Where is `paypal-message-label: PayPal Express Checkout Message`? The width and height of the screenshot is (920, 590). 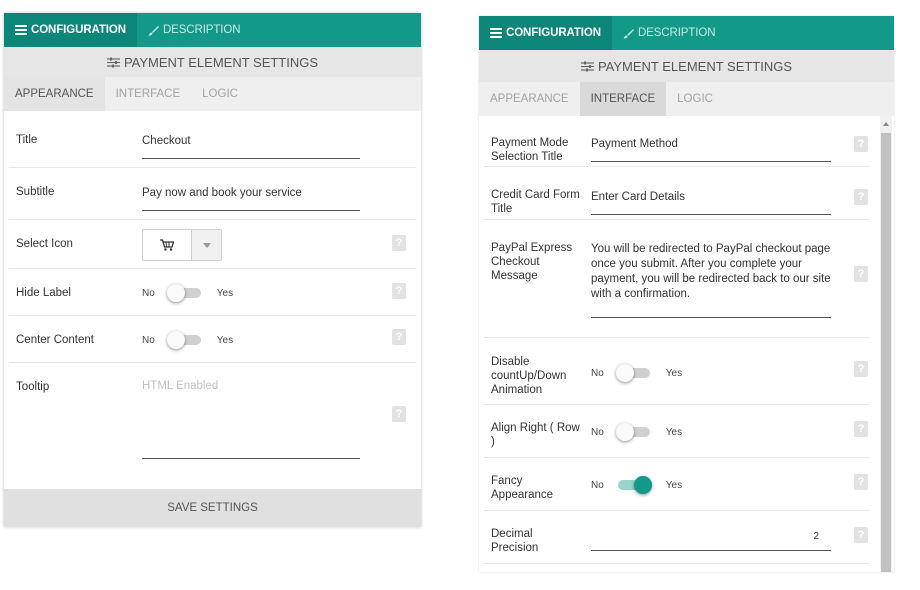 paypal-message-label: PayPal Express Checkout Message is located at coordinates (532, 262).